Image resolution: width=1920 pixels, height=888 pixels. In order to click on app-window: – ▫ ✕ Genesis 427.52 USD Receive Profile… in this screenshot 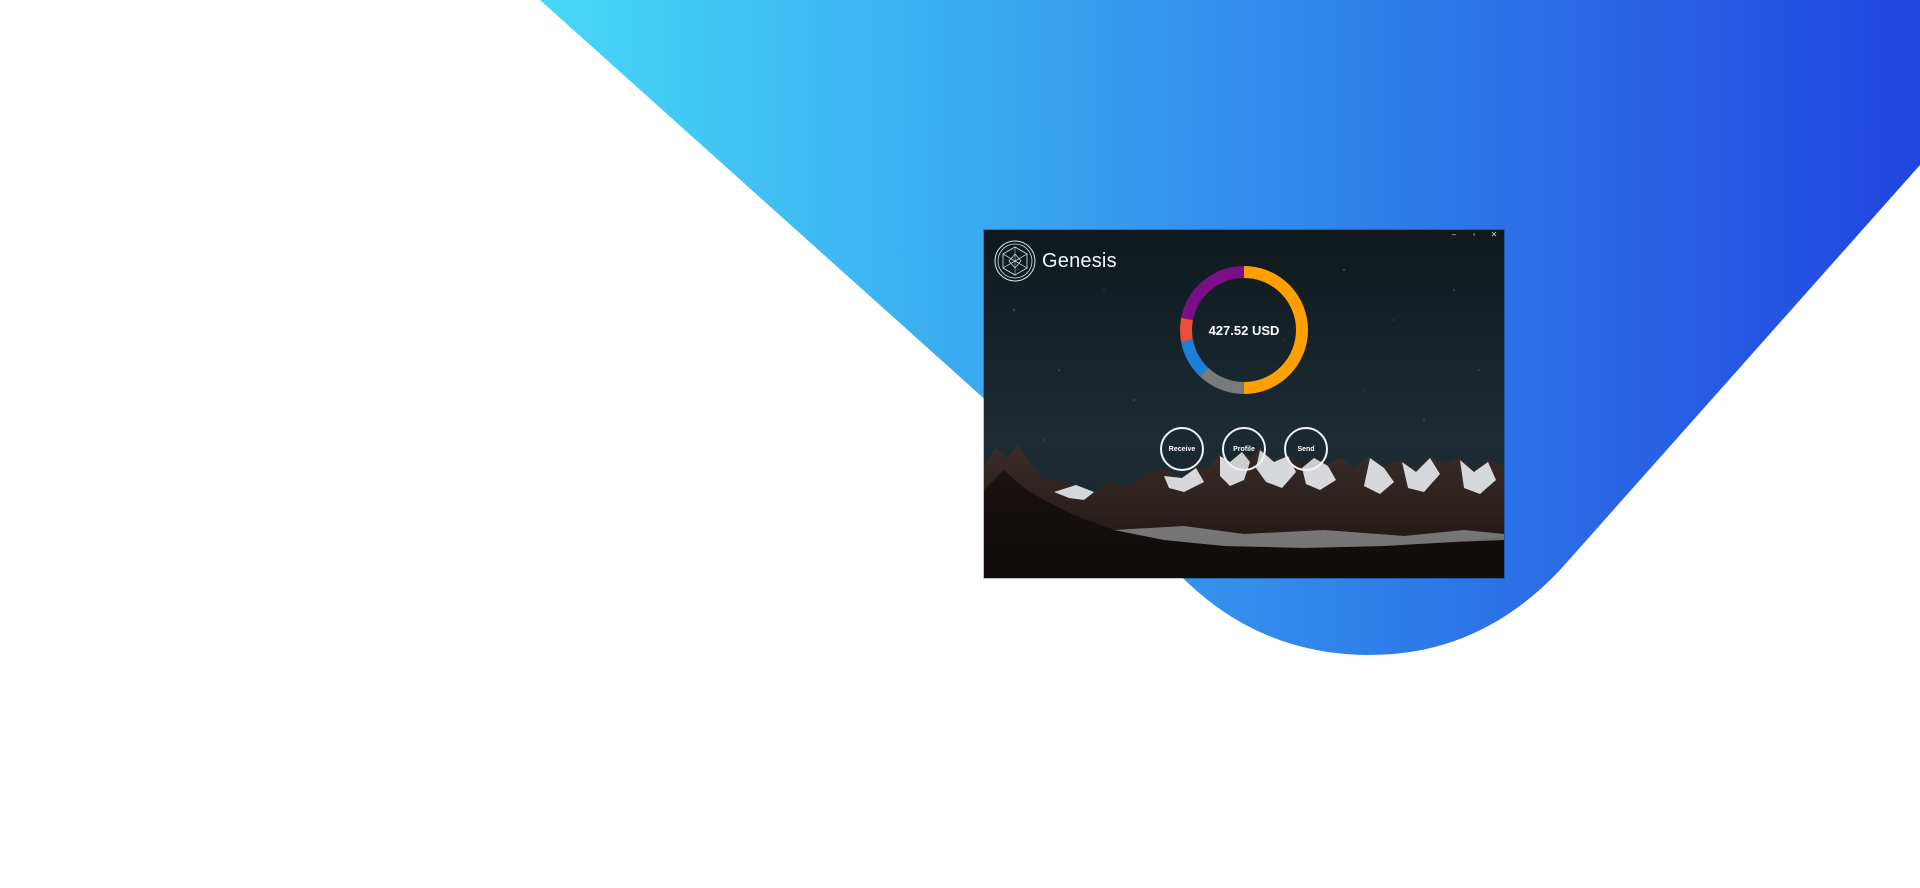, I will do `click(1244, 404)`.